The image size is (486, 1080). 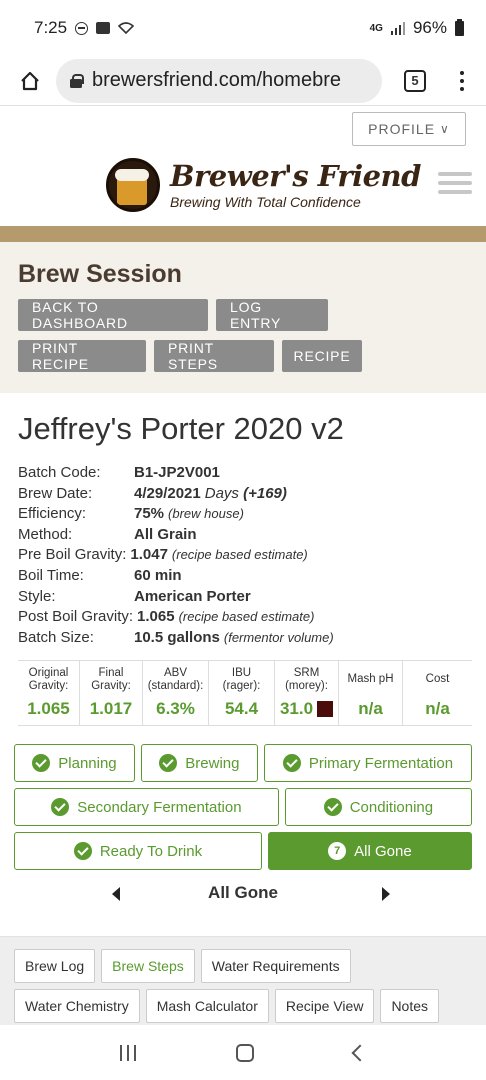 What do you see at coordinates (376, 28) in the screenshot?
I see `network-type: 4G` at bounding box center [376, 28].